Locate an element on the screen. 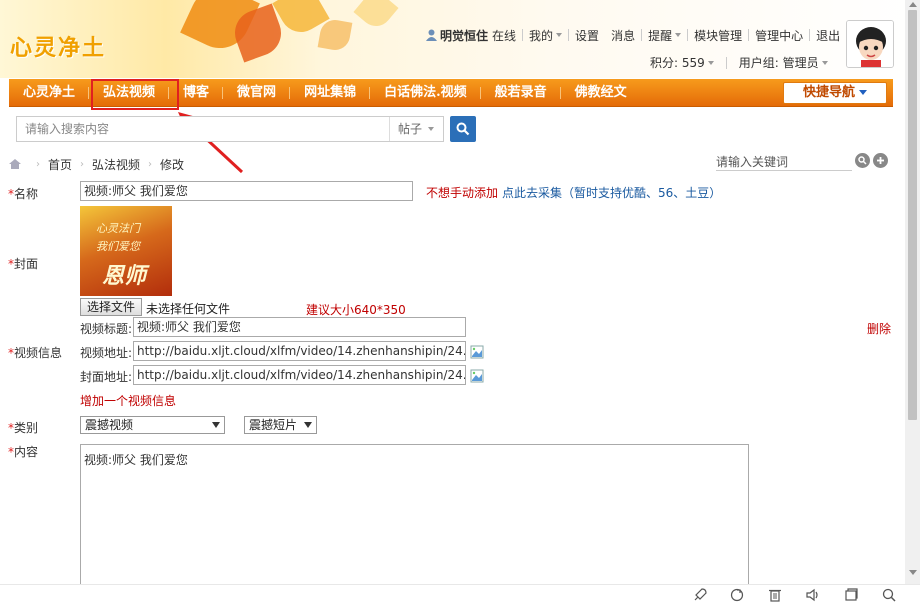 This screenshot has width=920, height=605. choose-file-button: 选择文件 is located at coordinates (111, 307).